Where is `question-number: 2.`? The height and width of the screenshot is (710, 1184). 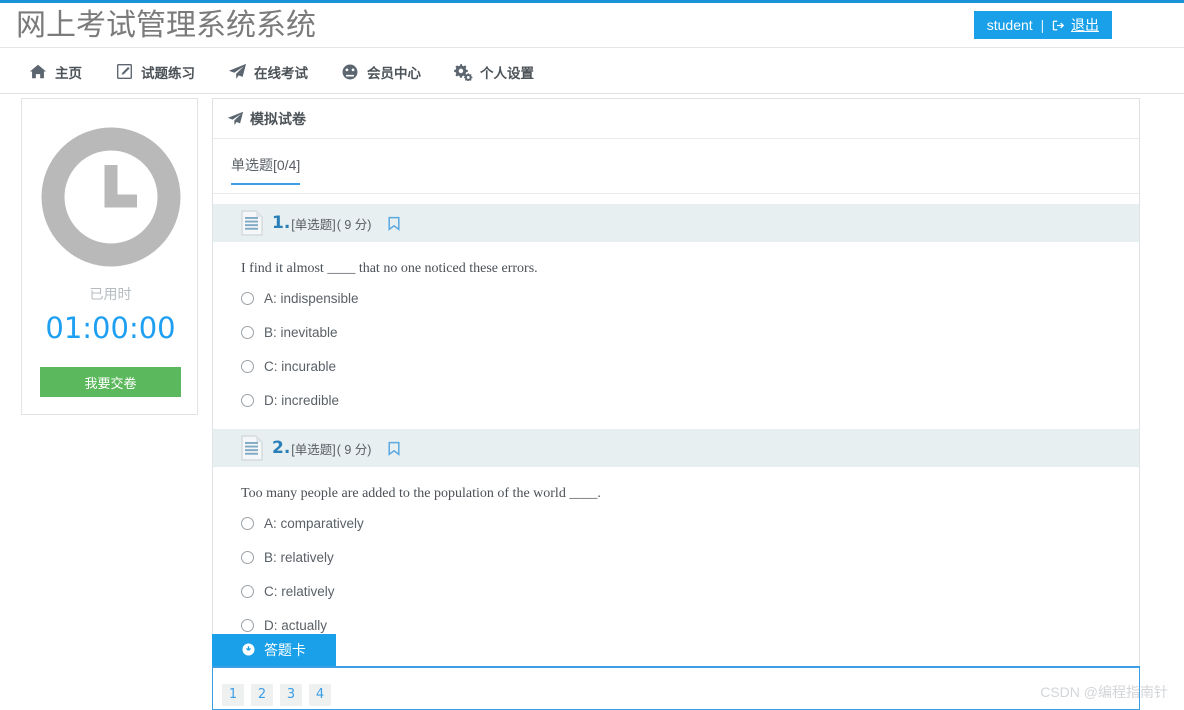 question-number: 2. is located at coordinates (281, 448).